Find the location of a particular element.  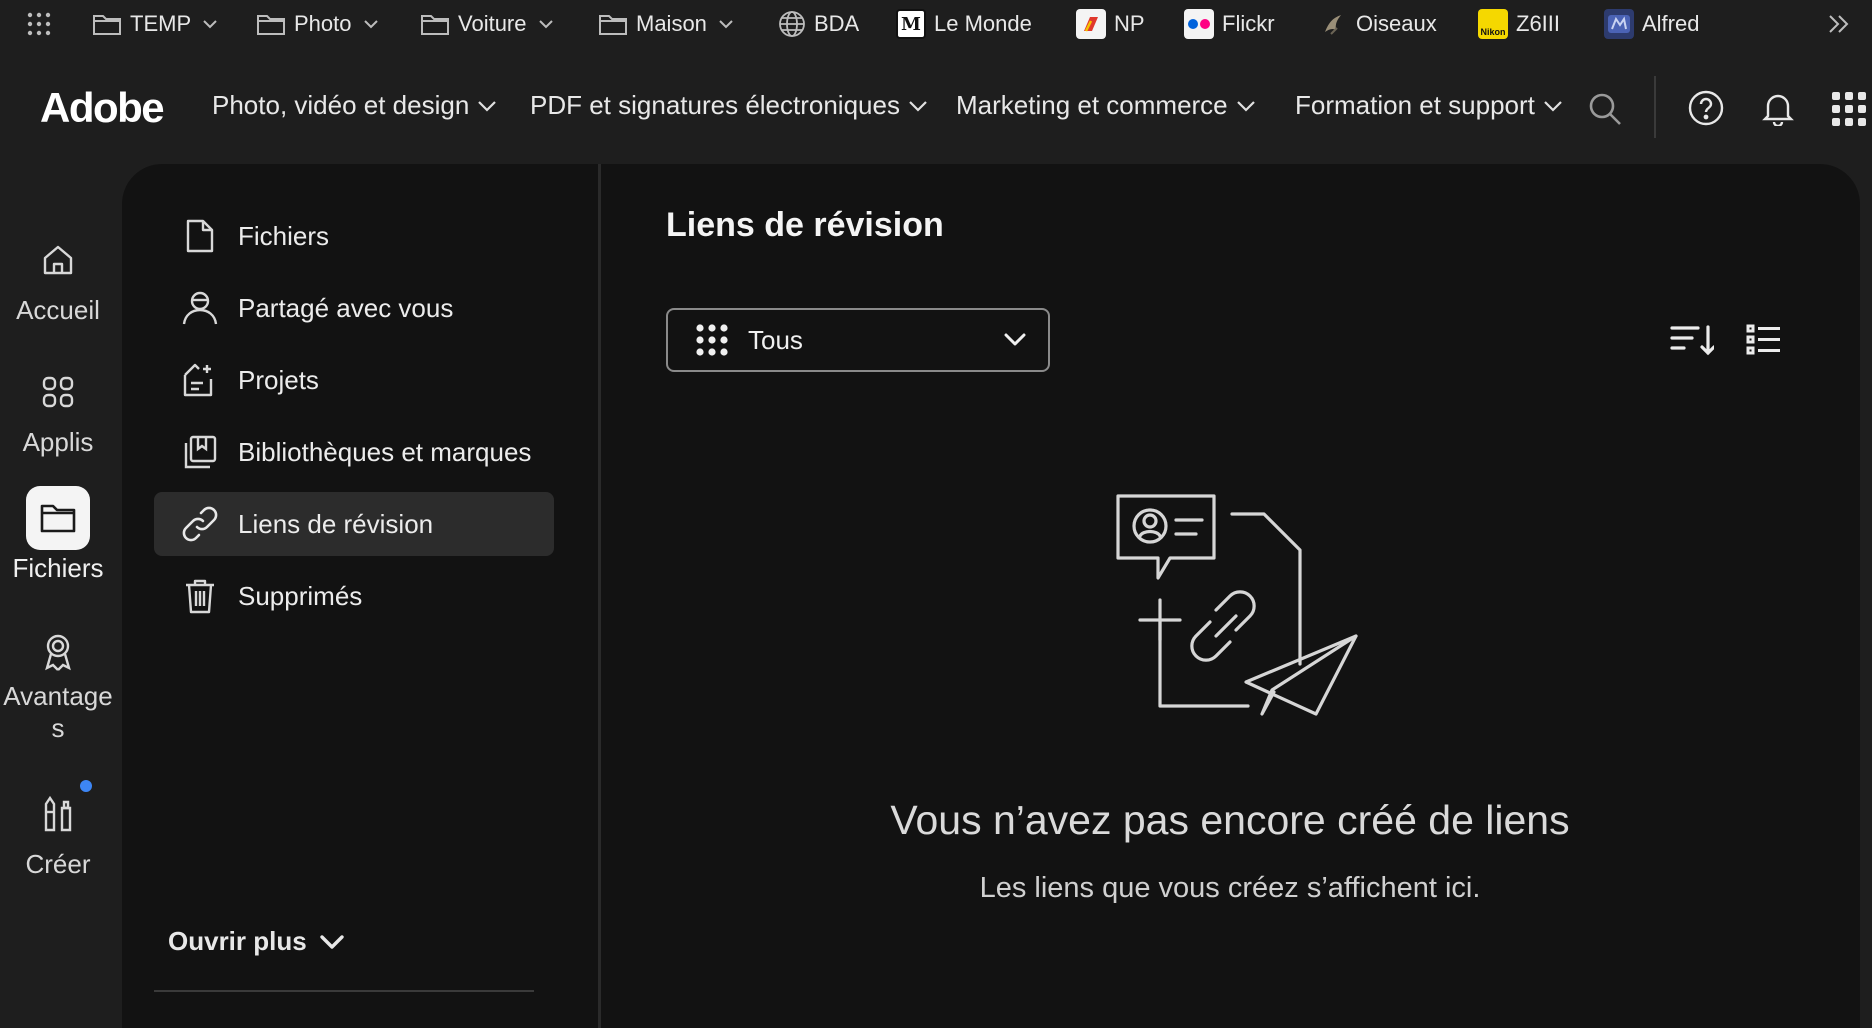

home-icon is located at coordinates (58, 260).